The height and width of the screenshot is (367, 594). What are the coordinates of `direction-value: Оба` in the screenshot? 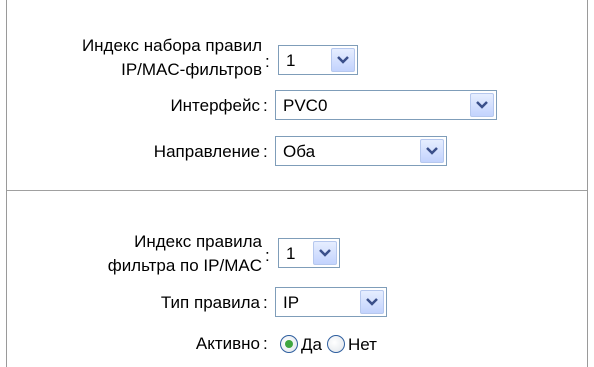 It's located at (299, 151).